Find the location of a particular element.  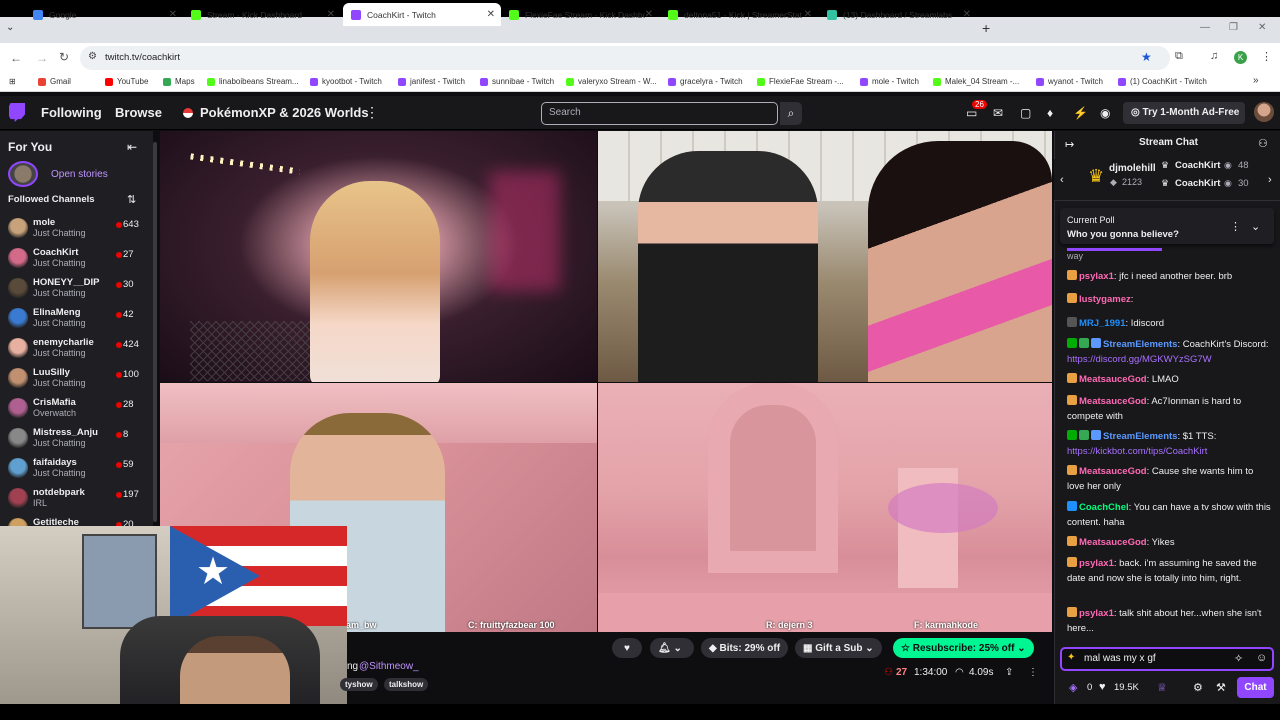

user-avatar is located at coordinates (1264, 112).